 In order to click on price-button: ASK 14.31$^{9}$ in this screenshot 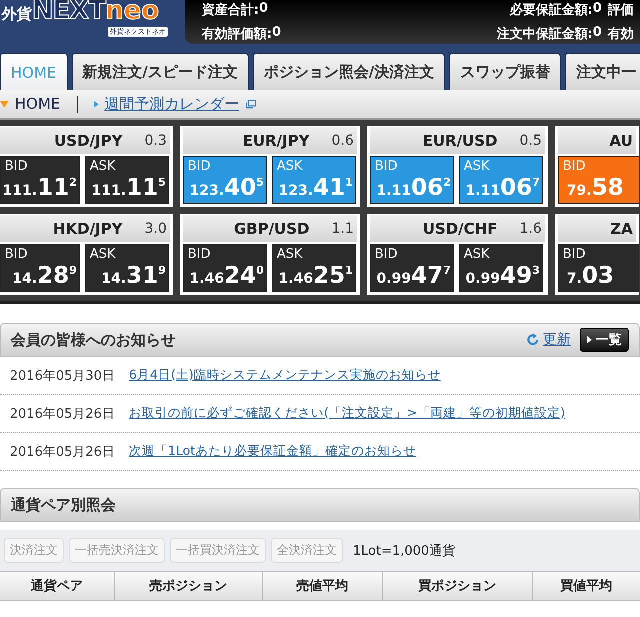, I will do `click(127, 268)`.